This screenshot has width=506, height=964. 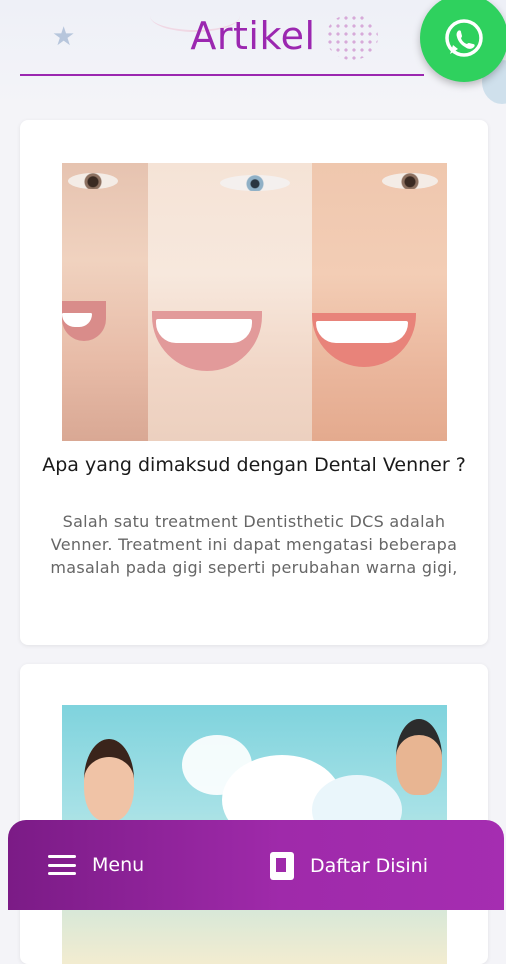 I want to click on whatsapp-button, so click(x=463, y=41).